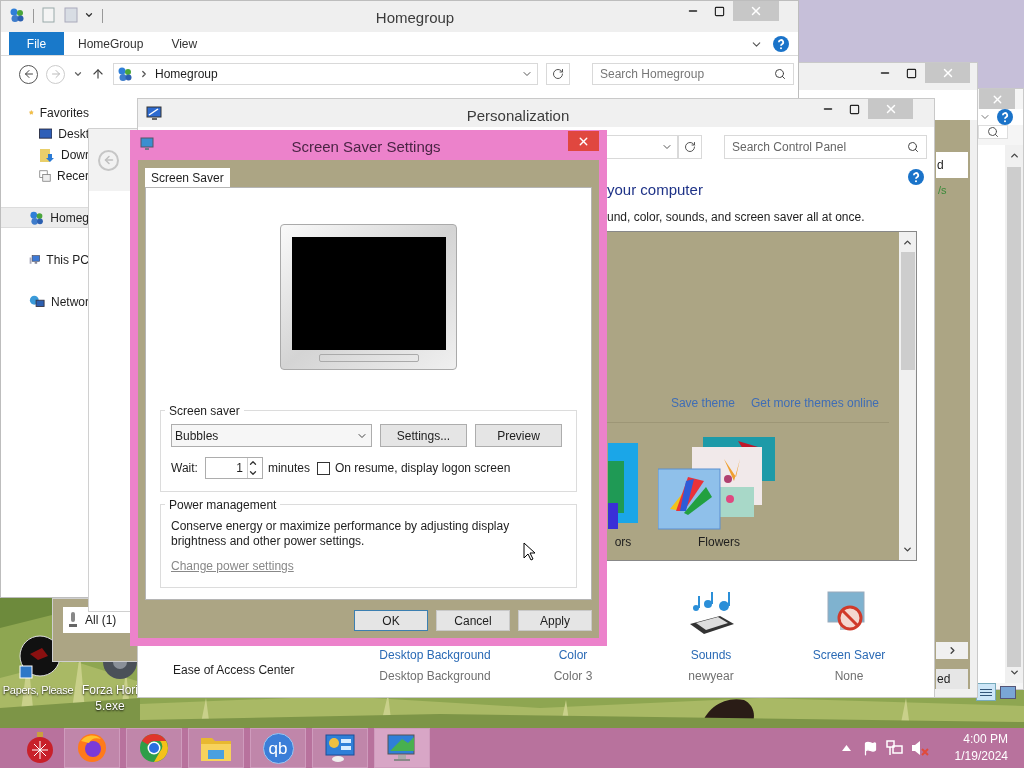  What do you see at coordinates (45, 112) in the screenshot?
I see `nav-pane-item: Favorites` at bounding box center [45, 112].